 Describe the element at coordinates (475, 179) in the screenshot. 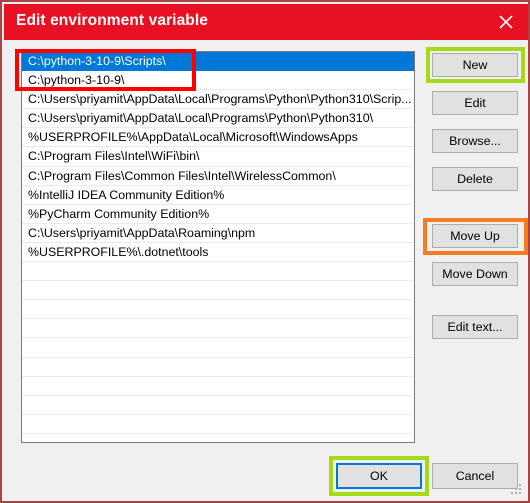

I see `delete-button: Delete` at that location.